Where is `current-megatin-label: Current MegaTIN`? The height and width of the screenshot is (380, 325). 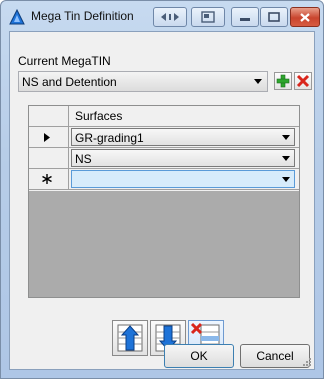
current-megatin-label: Current MegaTIN is located at coordinates (64, 61).